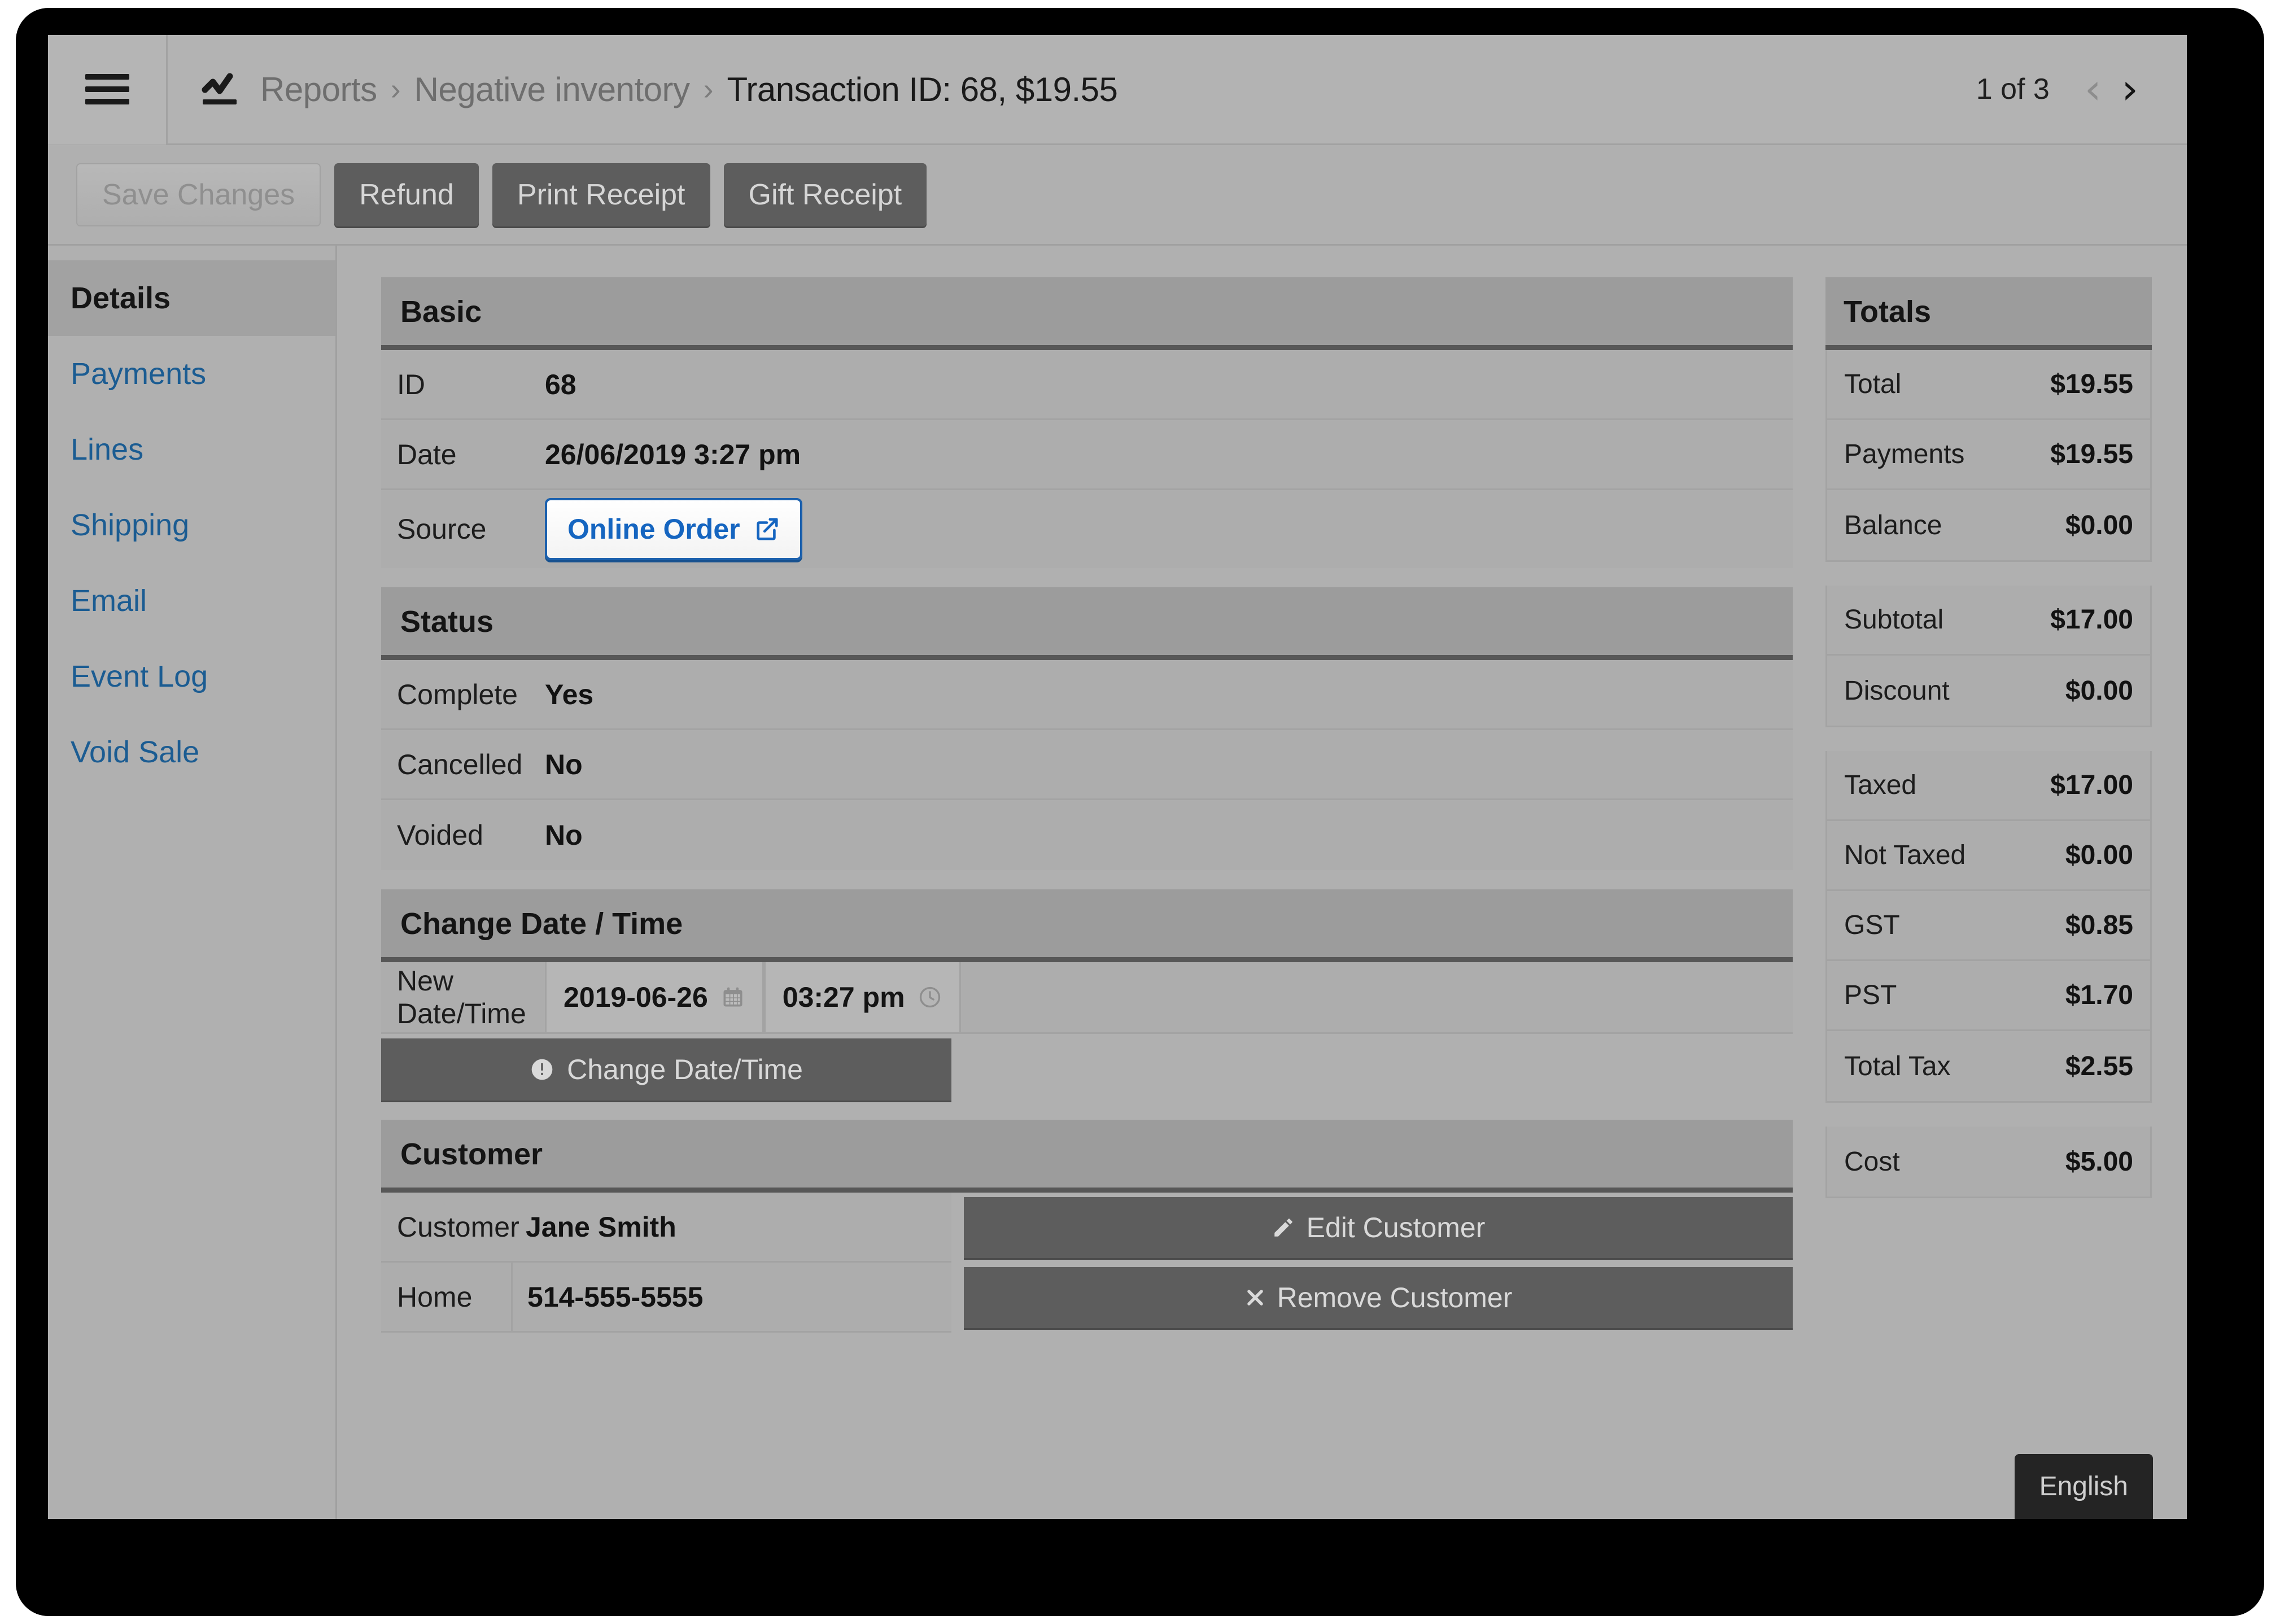  I want to click on pencil-icon, so click(1283, 1228).